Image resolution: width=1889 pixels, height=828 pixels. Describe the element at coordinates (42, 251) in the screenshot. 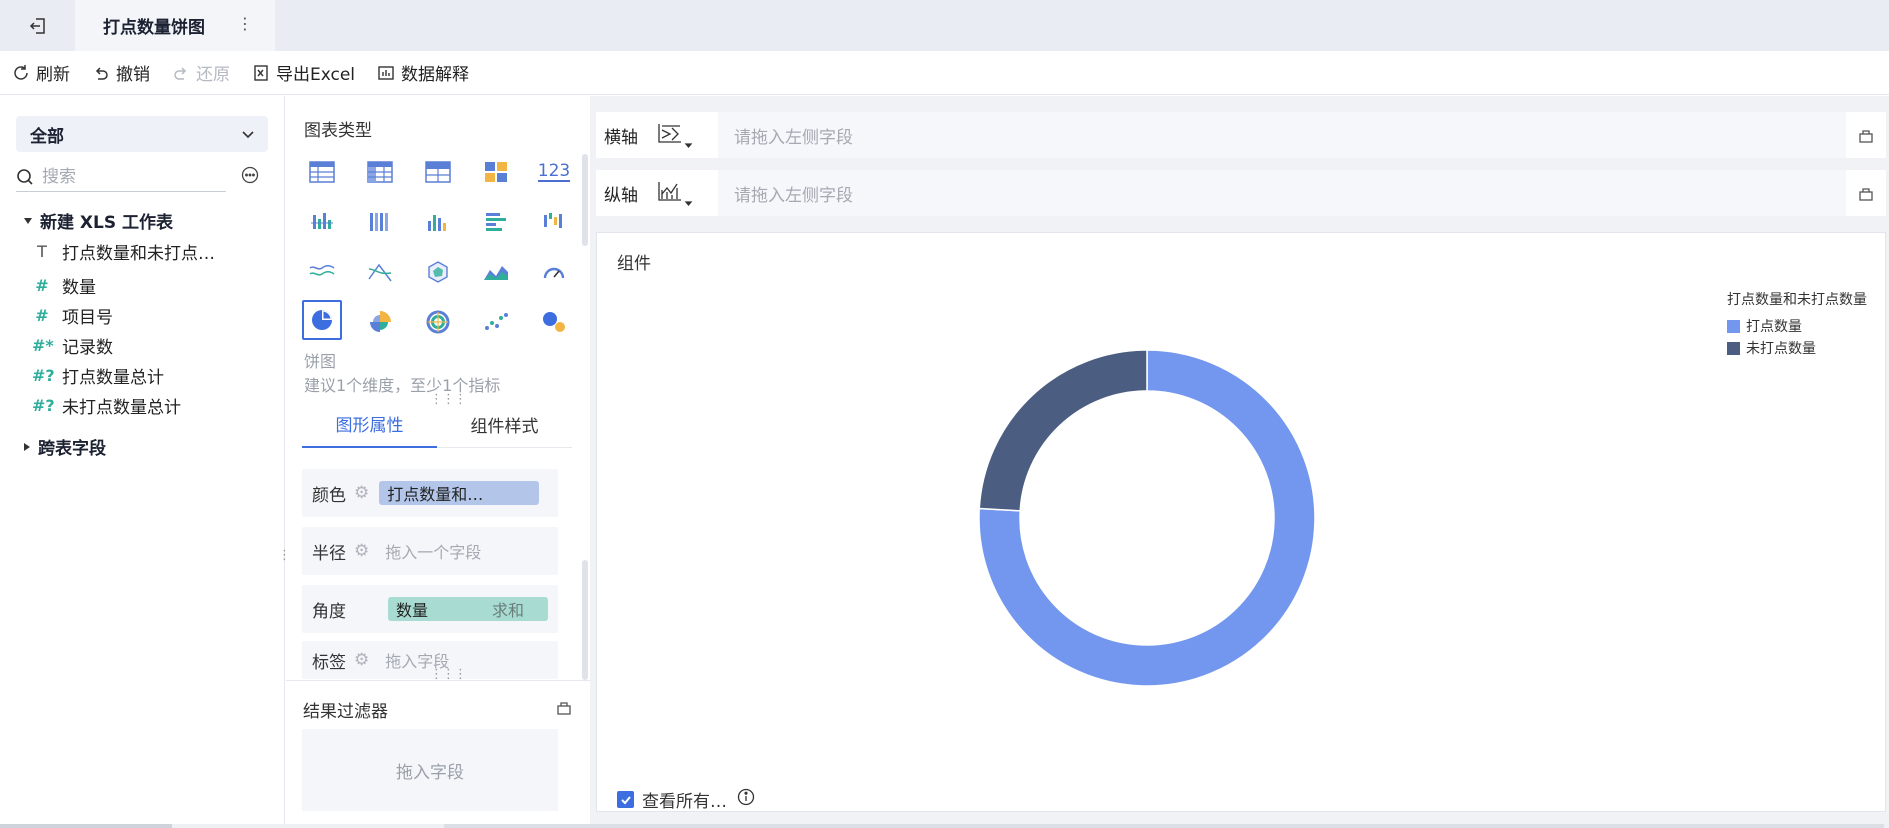

I see `text-type-icon: T` at that location.